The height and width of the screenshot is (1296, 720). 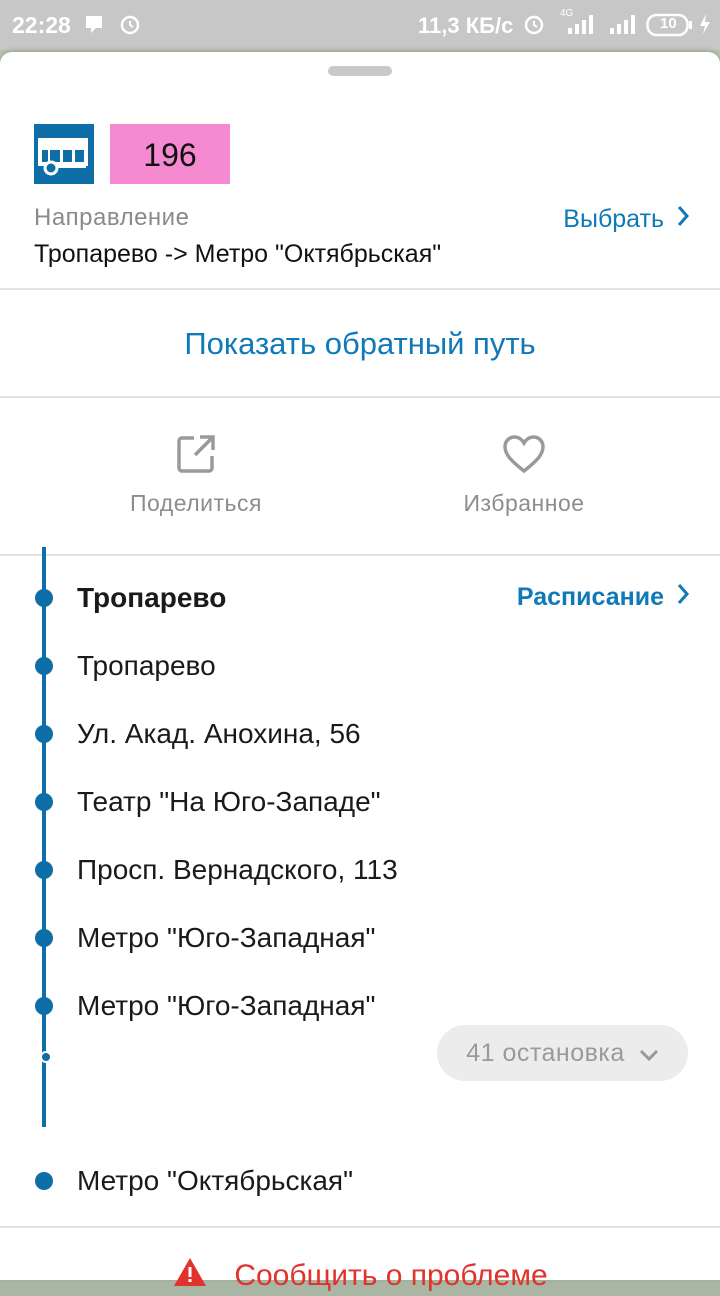 I want to click on report-problem-label: Сообщить о проблеме, so click(x=391, y=1275).